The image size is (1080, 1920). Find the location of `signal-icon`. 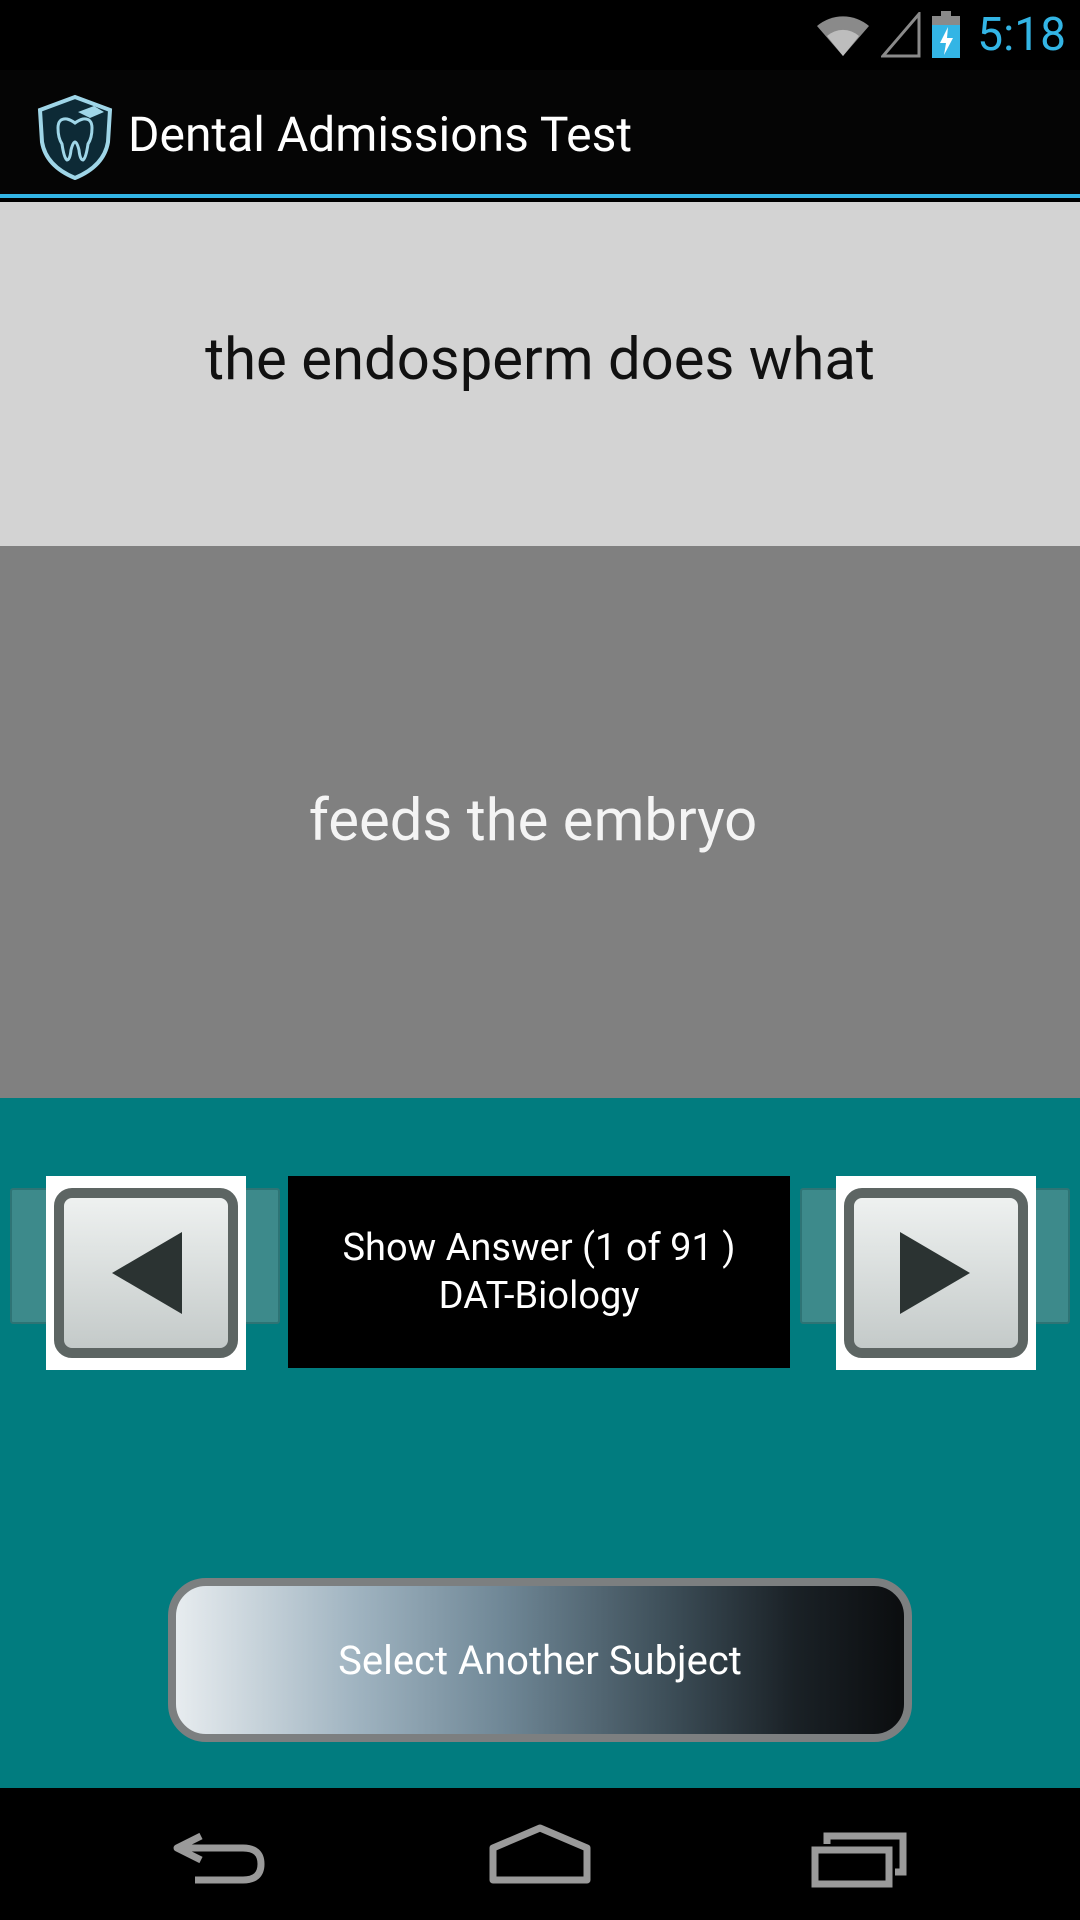

signal-icon is located at coordinates (901, 35).